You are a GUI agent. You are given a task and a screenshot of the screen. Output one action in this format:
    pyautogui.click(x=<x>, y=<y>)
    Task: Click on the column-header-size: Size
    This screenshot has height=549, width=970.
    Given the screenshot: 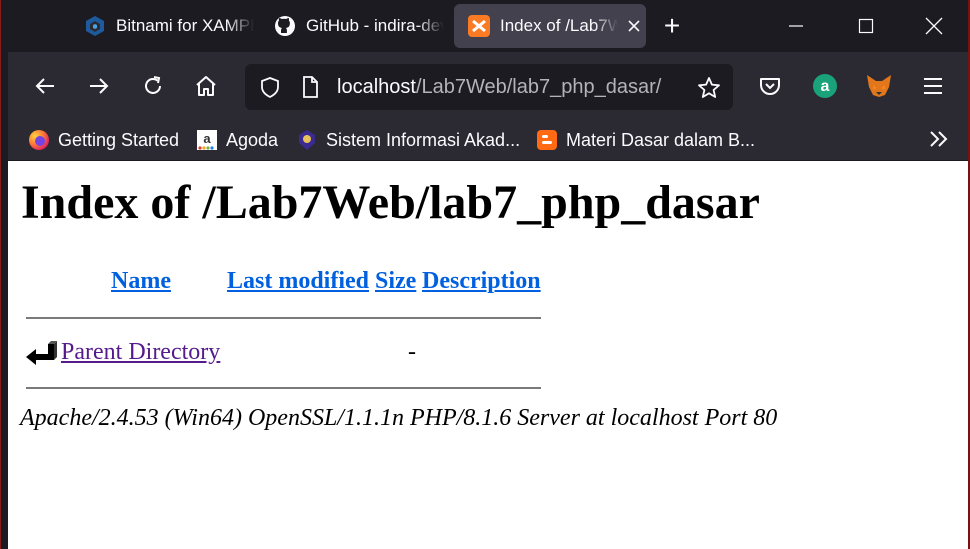 What is the action you would take?
    pyautogui.click(x=395, y=281)
    